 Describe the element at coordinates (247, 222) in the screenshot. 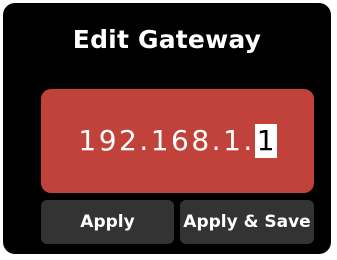

I see `apply-and-save-button: Apply & Save` at that location.